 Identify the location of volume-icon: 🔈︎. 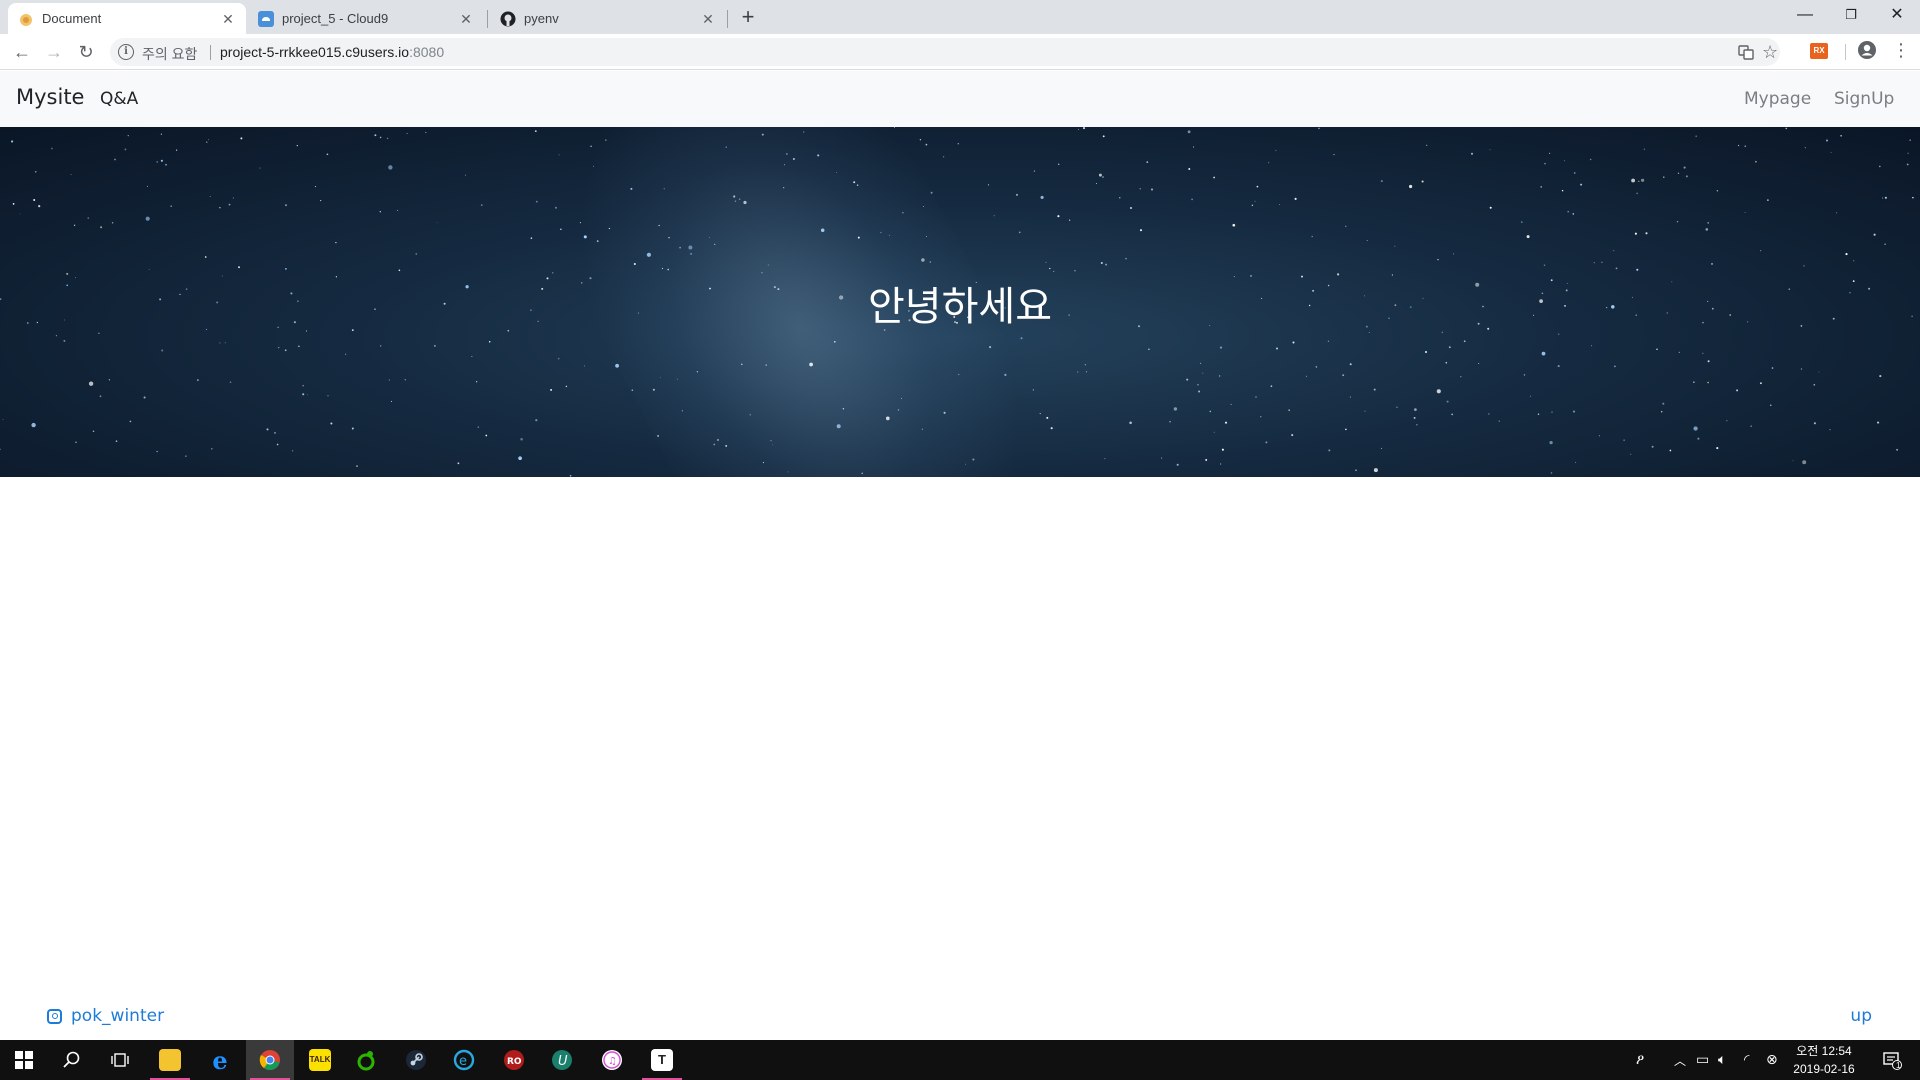
(1722, 1059).